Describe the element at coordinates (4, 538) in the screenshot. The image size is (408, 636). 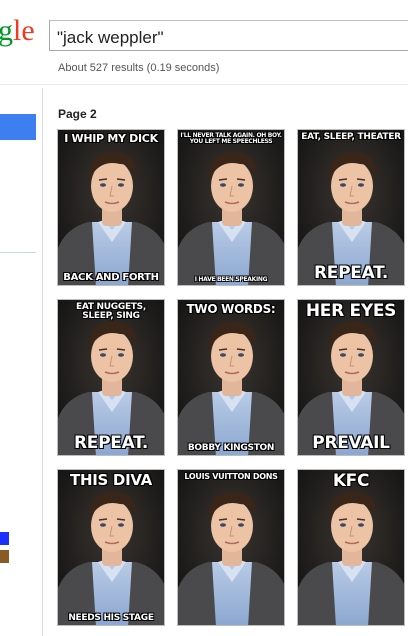
I see `color-swatch-blue` at that location.